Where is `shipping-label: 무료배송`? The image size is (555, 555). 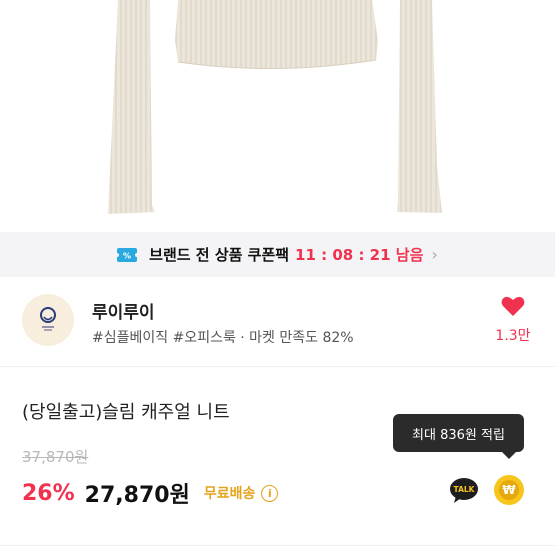 shipping-label: 무료배송 is located at coordinates (229, 494).